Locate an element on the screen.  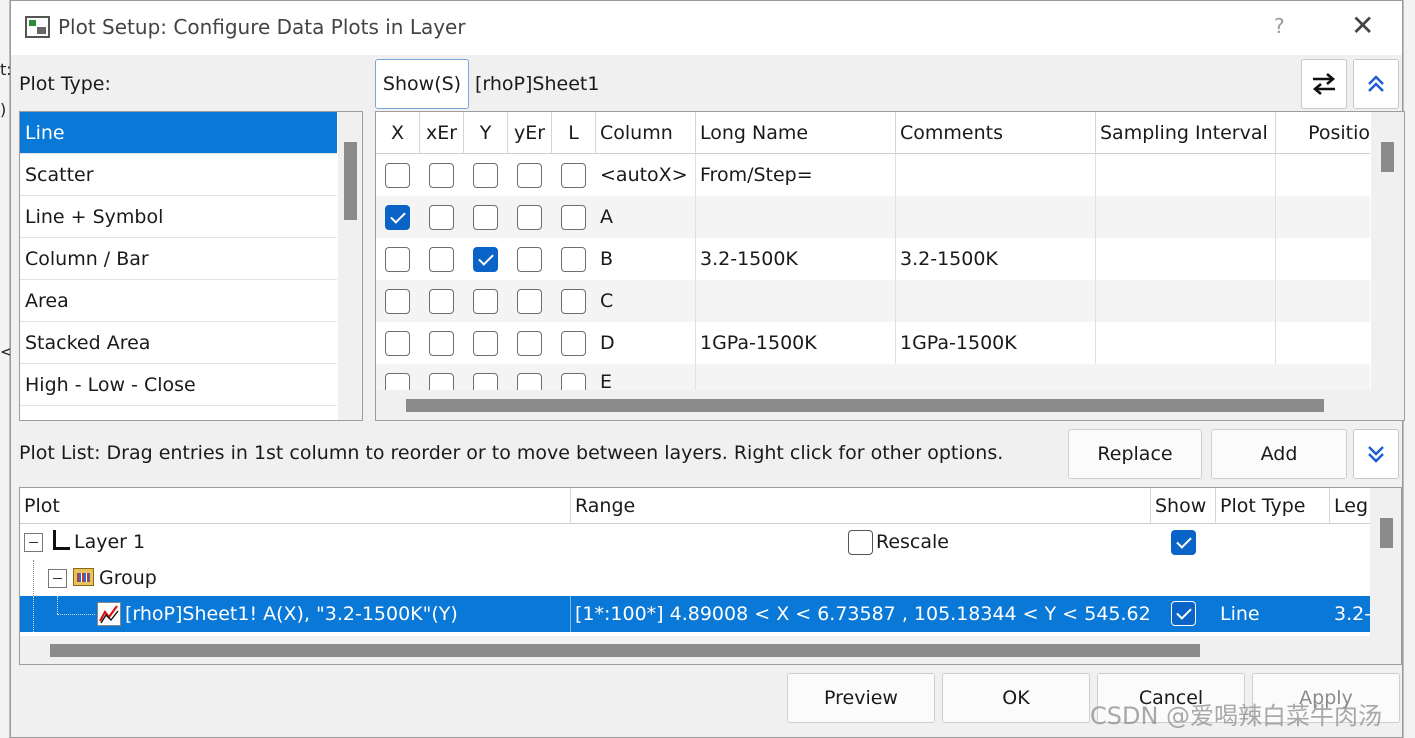
grid-row: A is located at coordinates (873, 217).